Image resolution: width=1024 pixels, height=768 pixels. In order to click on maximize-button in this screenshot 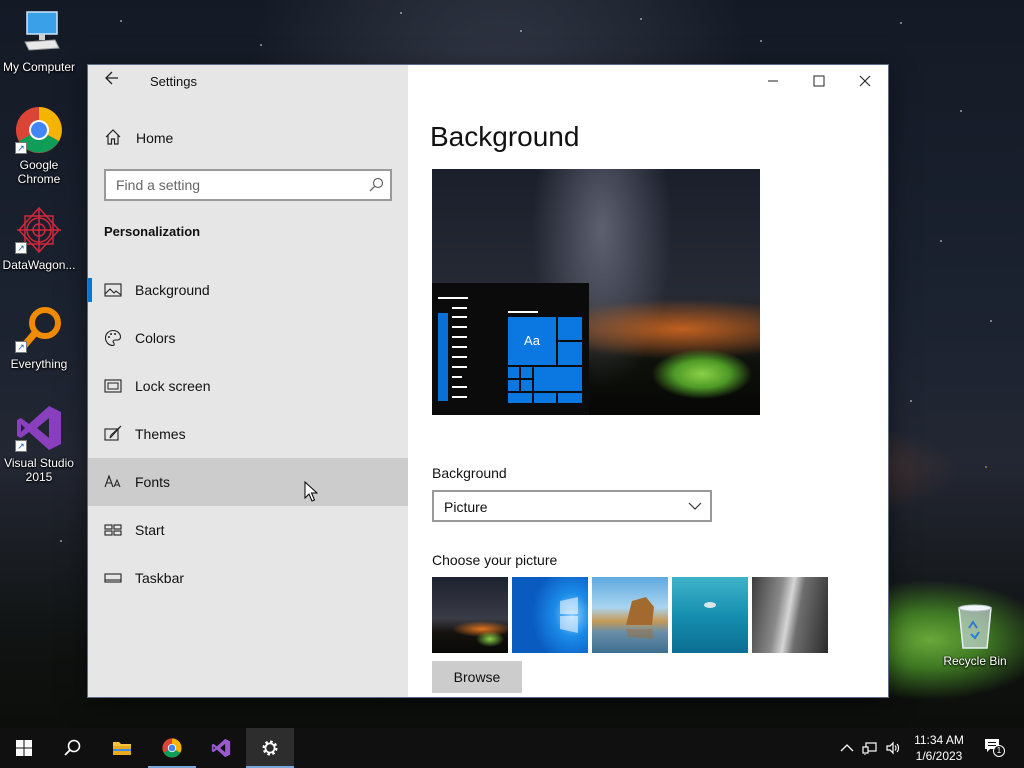, I will do `click(819, 81)`.